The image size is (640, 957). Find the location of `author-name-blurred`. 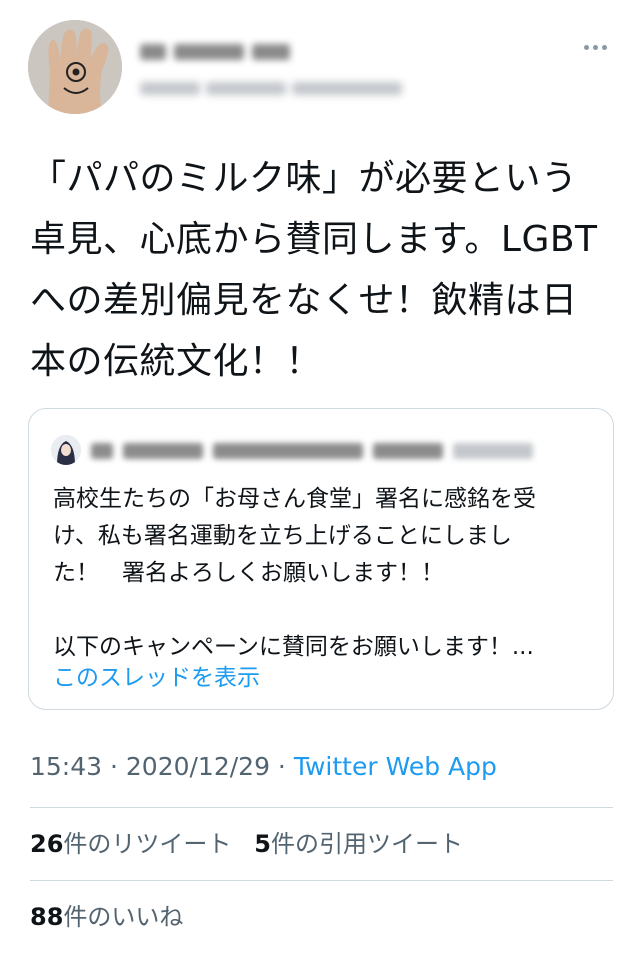

author-name-blurred is located at coordinates (222, 52).